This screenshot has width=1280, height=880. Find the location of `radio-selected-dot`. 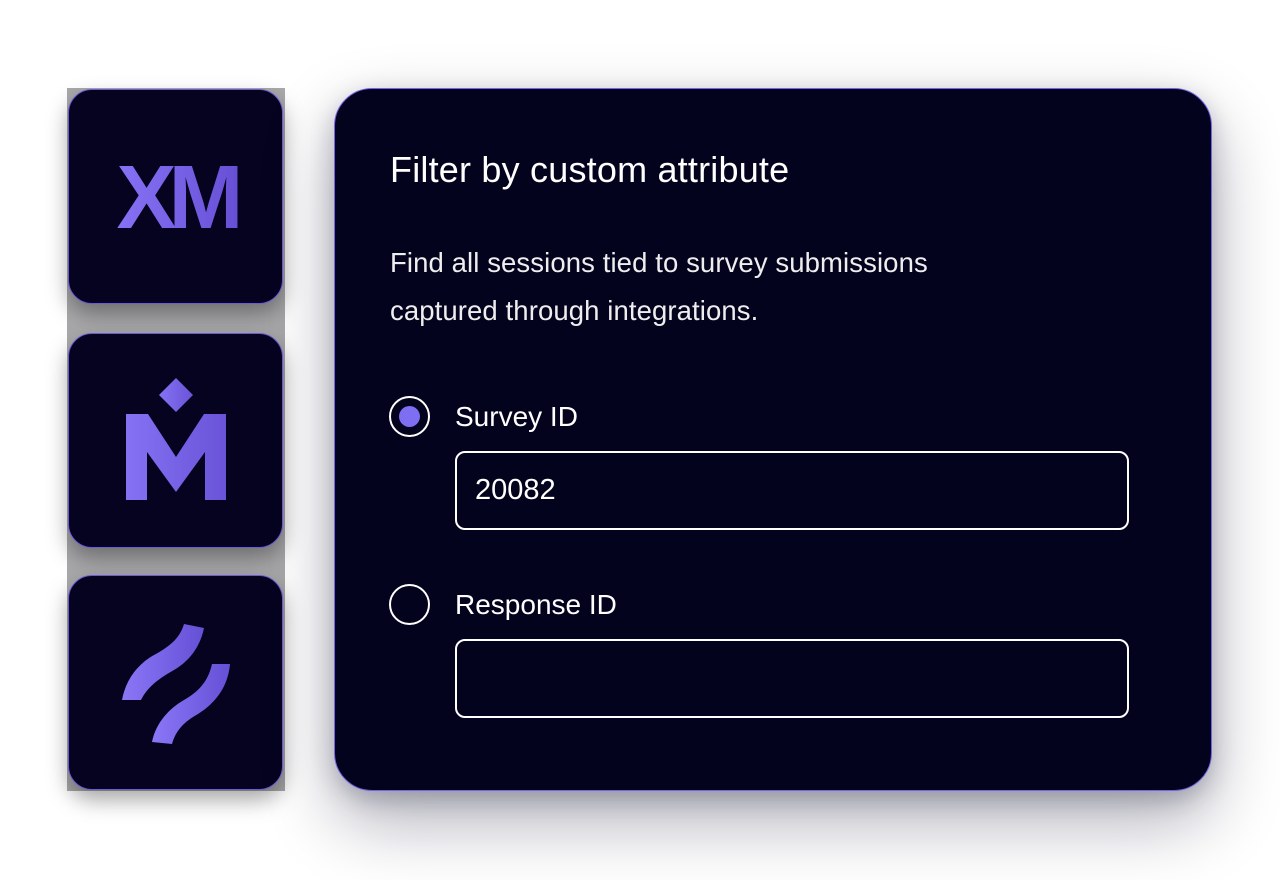

radio-selected-dot is located at coordinates (409, 416).